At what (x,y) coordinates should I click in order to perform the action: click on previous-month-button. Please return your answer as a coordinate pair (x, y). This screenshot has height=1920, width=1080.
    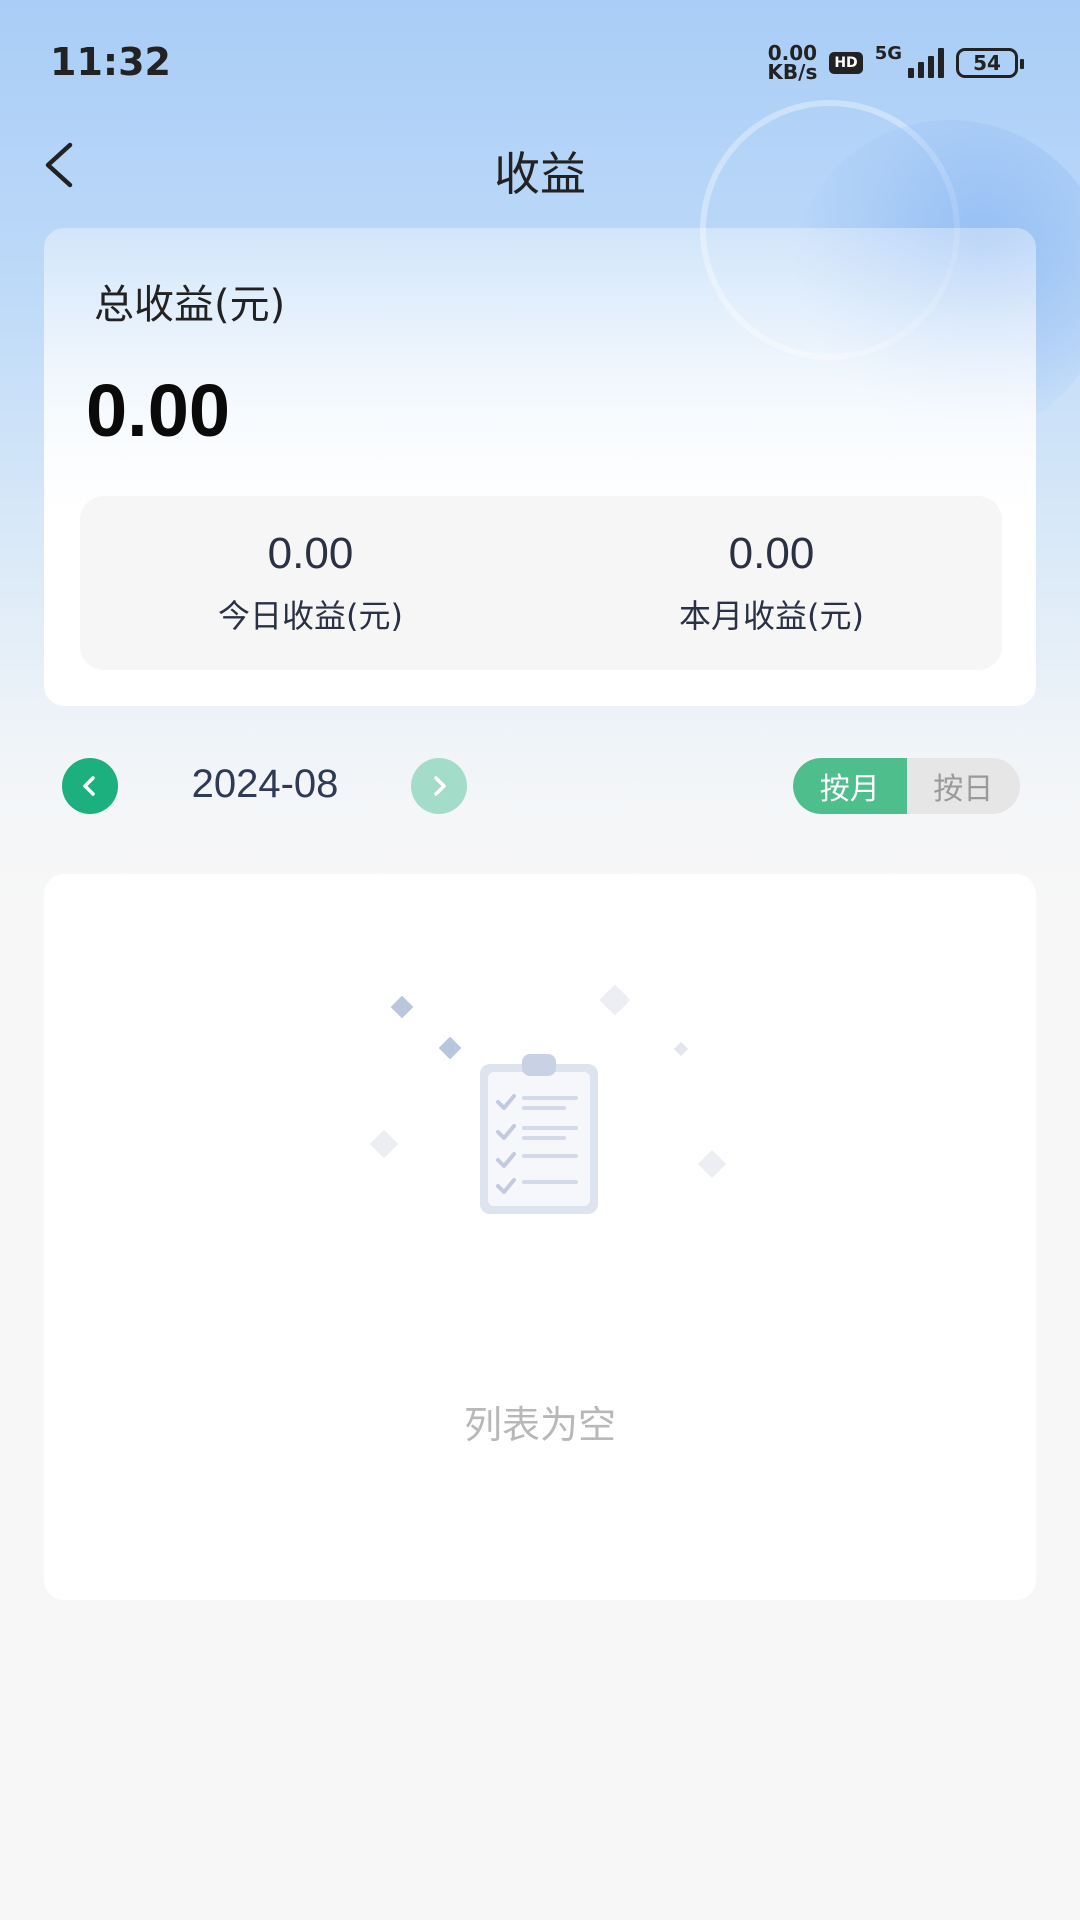
    Looking at the image, I should click on (90, 786).